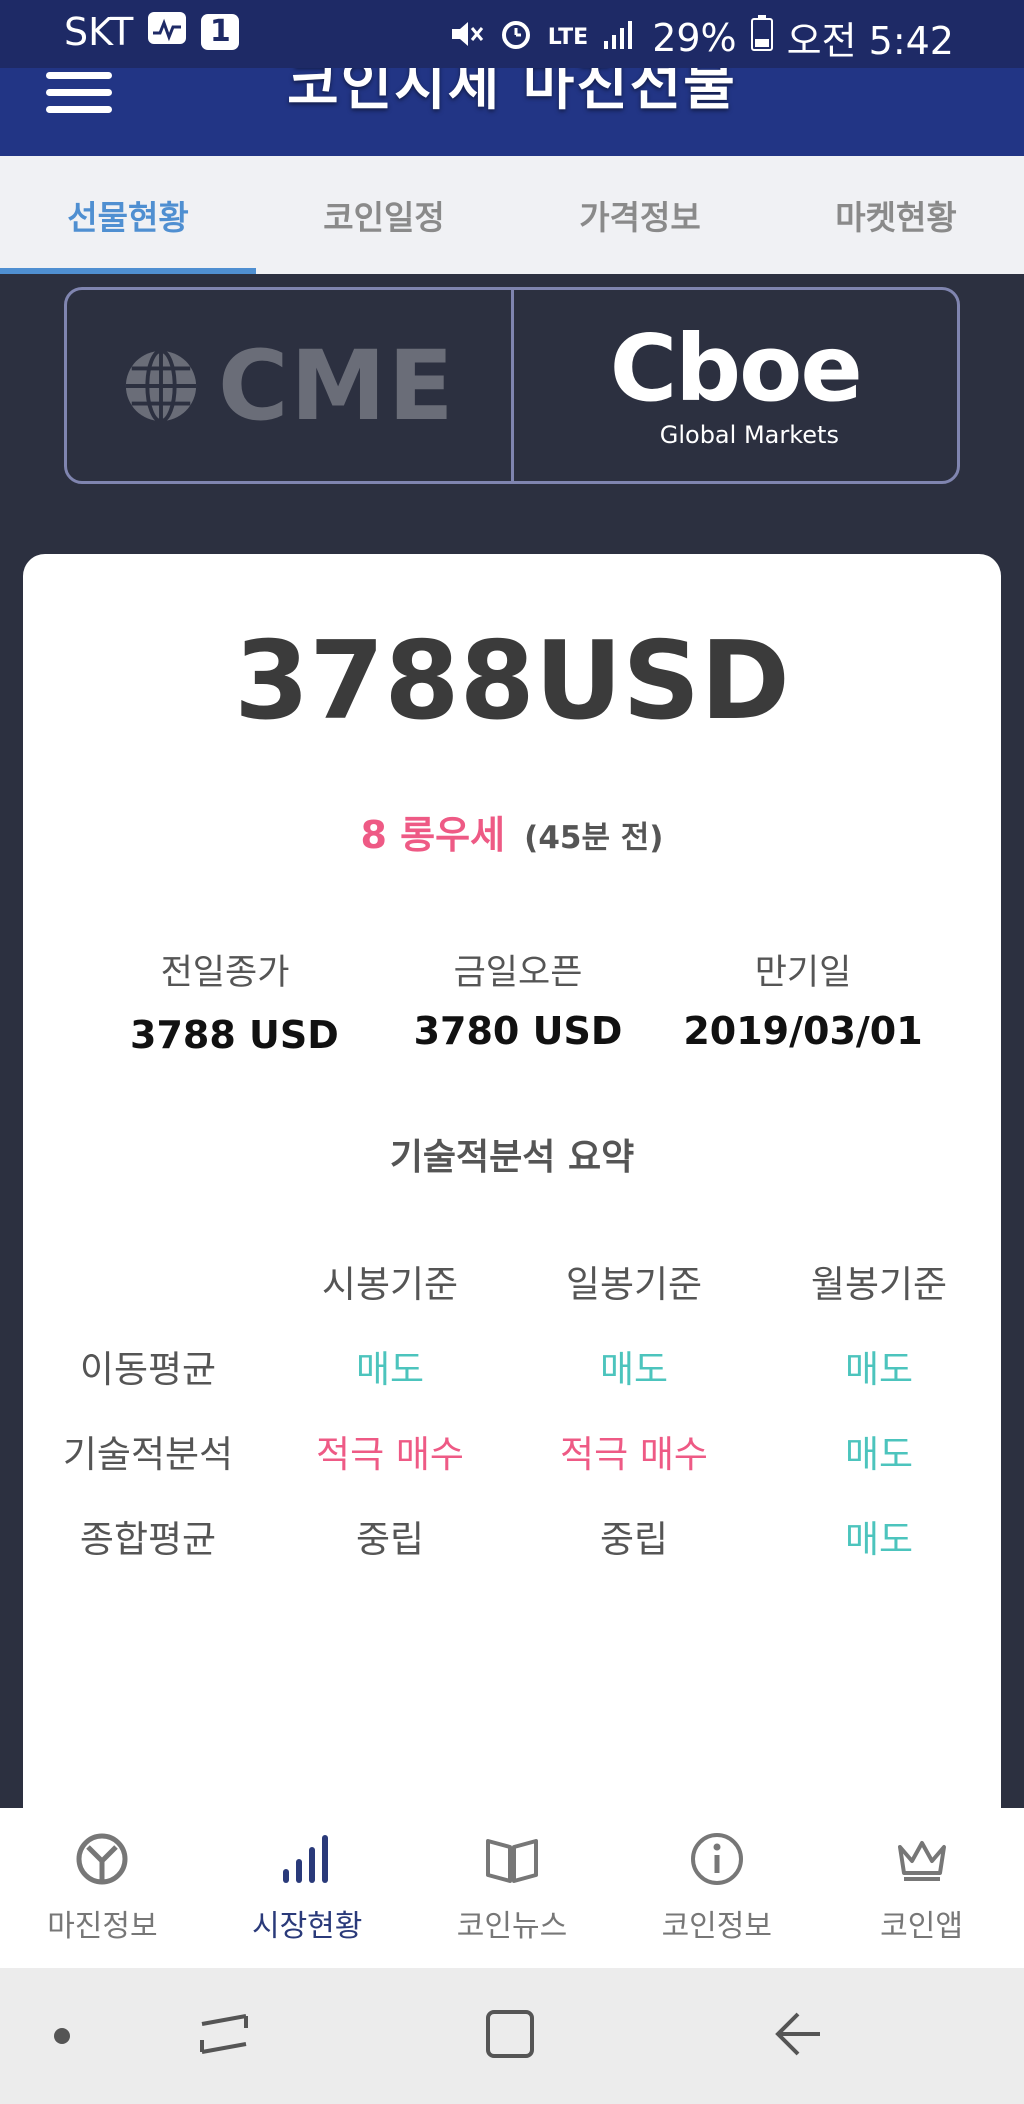  I want to click on nav-label: 마진정보, so click(102, 1926).